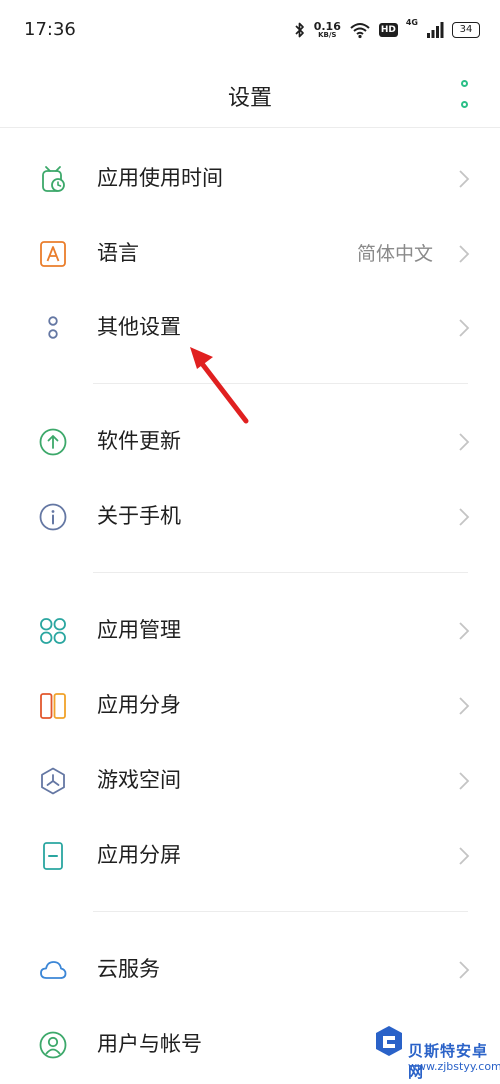 The width and height of the screenshot is (500, 1084). Describe the element at coordinates (139, 780) in the screenshot. I see `setting-label: 游戏空间` at that location.